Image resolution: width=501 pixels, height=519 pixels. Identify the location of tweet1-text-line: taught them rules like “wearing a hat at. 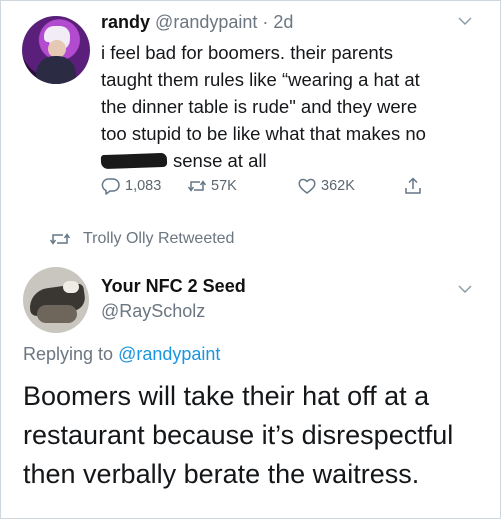
(260, 79).